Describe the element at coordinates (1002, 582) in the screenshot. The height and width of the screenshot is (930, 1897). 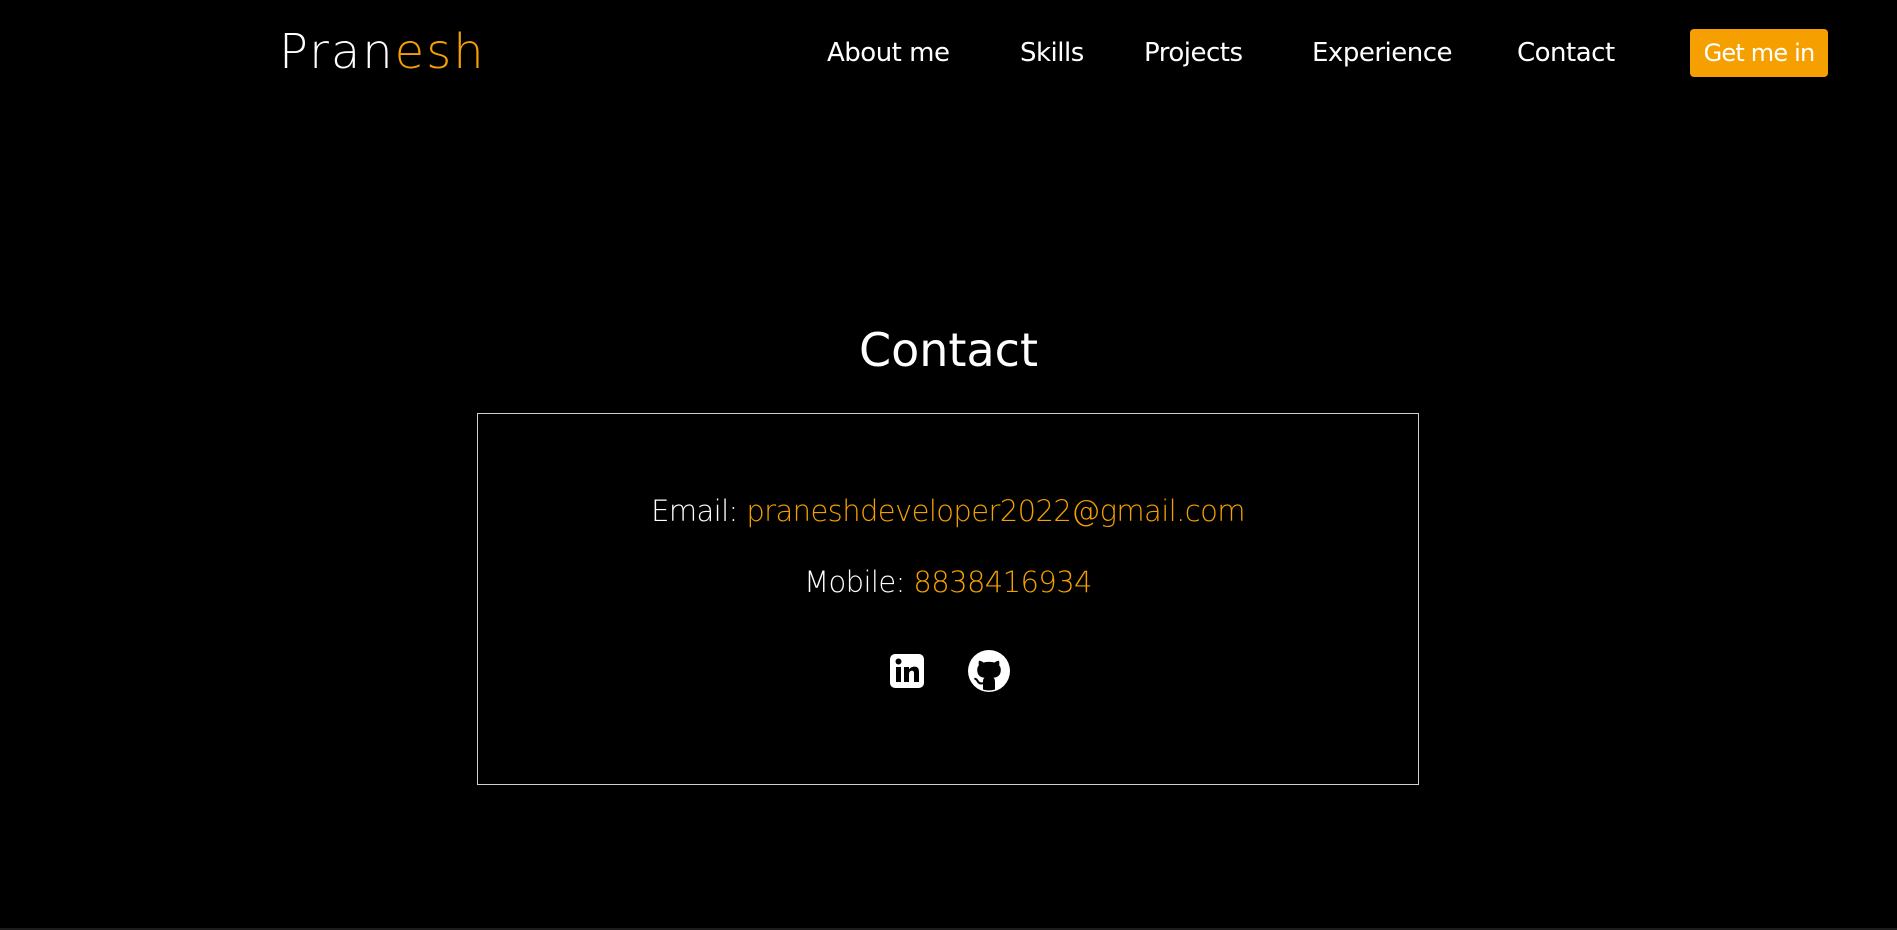
I see `mobile-link: 8838416934` at that location.